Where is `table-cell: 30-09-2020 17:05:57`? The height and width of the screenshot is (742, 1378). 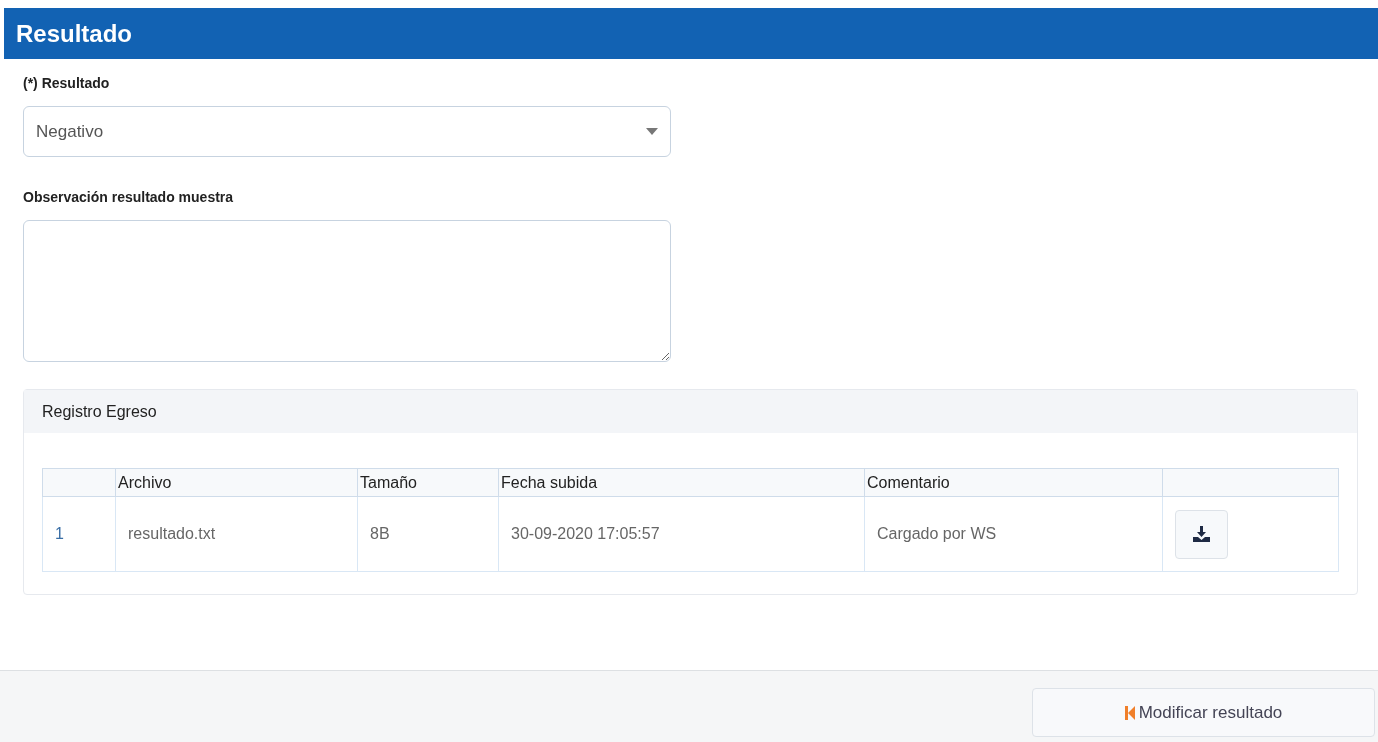 table-cell: 30-09-2020 17:05:57 is located at coordinates (681, 534).